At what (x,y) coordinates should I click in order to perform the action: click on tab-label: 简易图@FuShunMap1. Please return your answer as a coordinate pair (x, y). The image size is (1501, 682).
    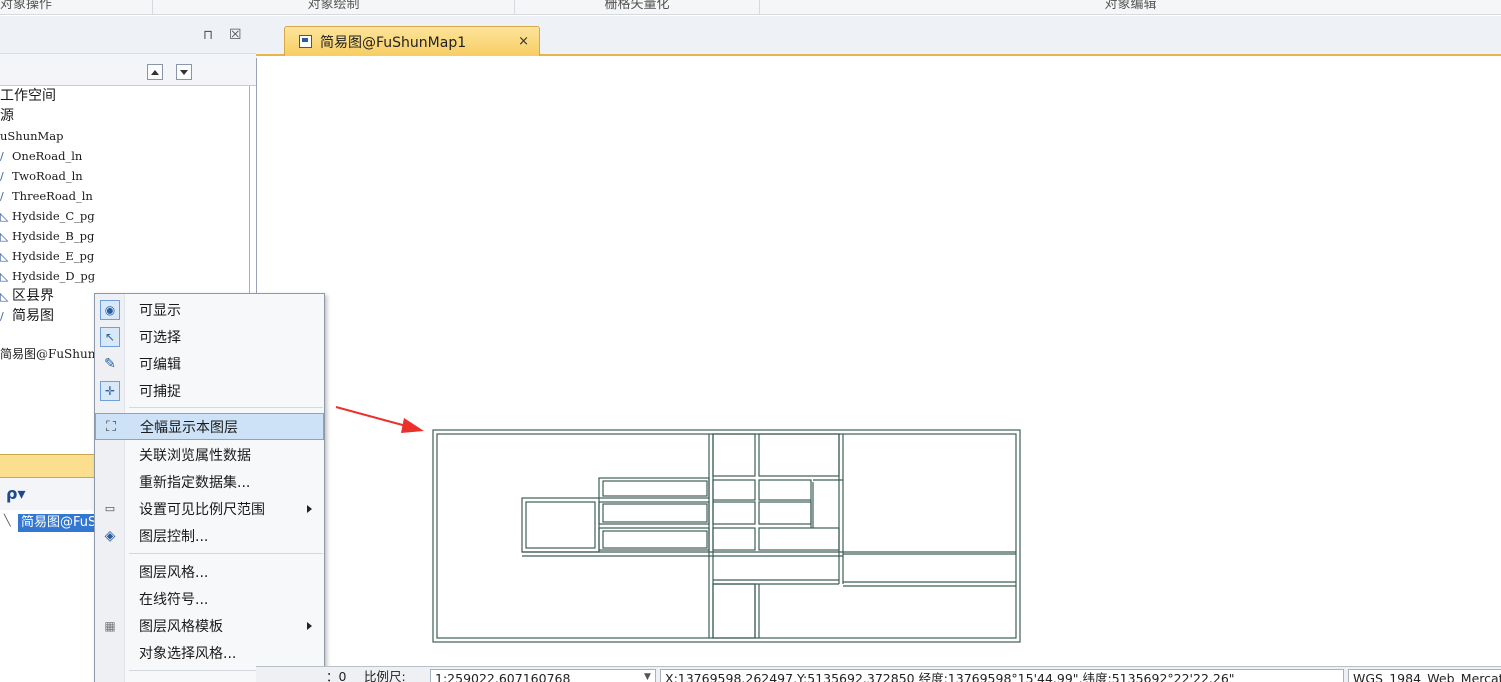
    Looking at the image, I should click on (393, 42).